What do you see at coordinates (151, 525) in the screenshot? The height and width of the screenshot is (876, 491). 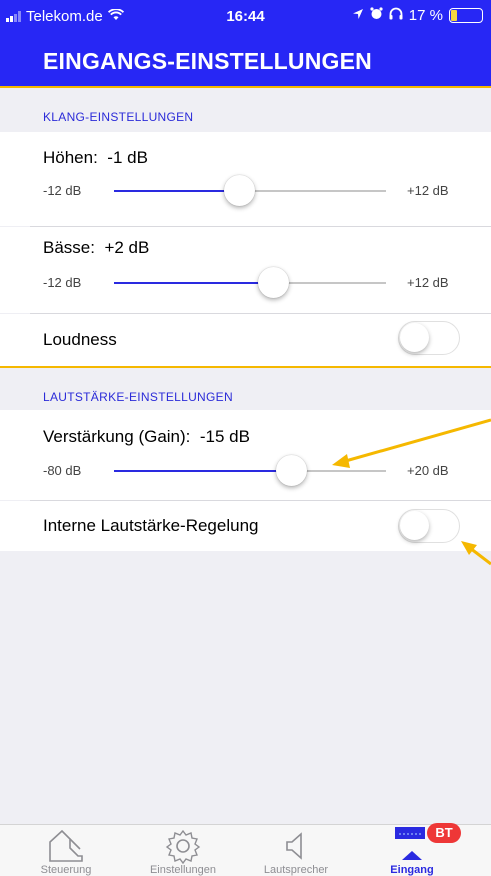 I see `internal-volume-label: Interne Lautstärke-Regelung` at bounding box center [151, 525].